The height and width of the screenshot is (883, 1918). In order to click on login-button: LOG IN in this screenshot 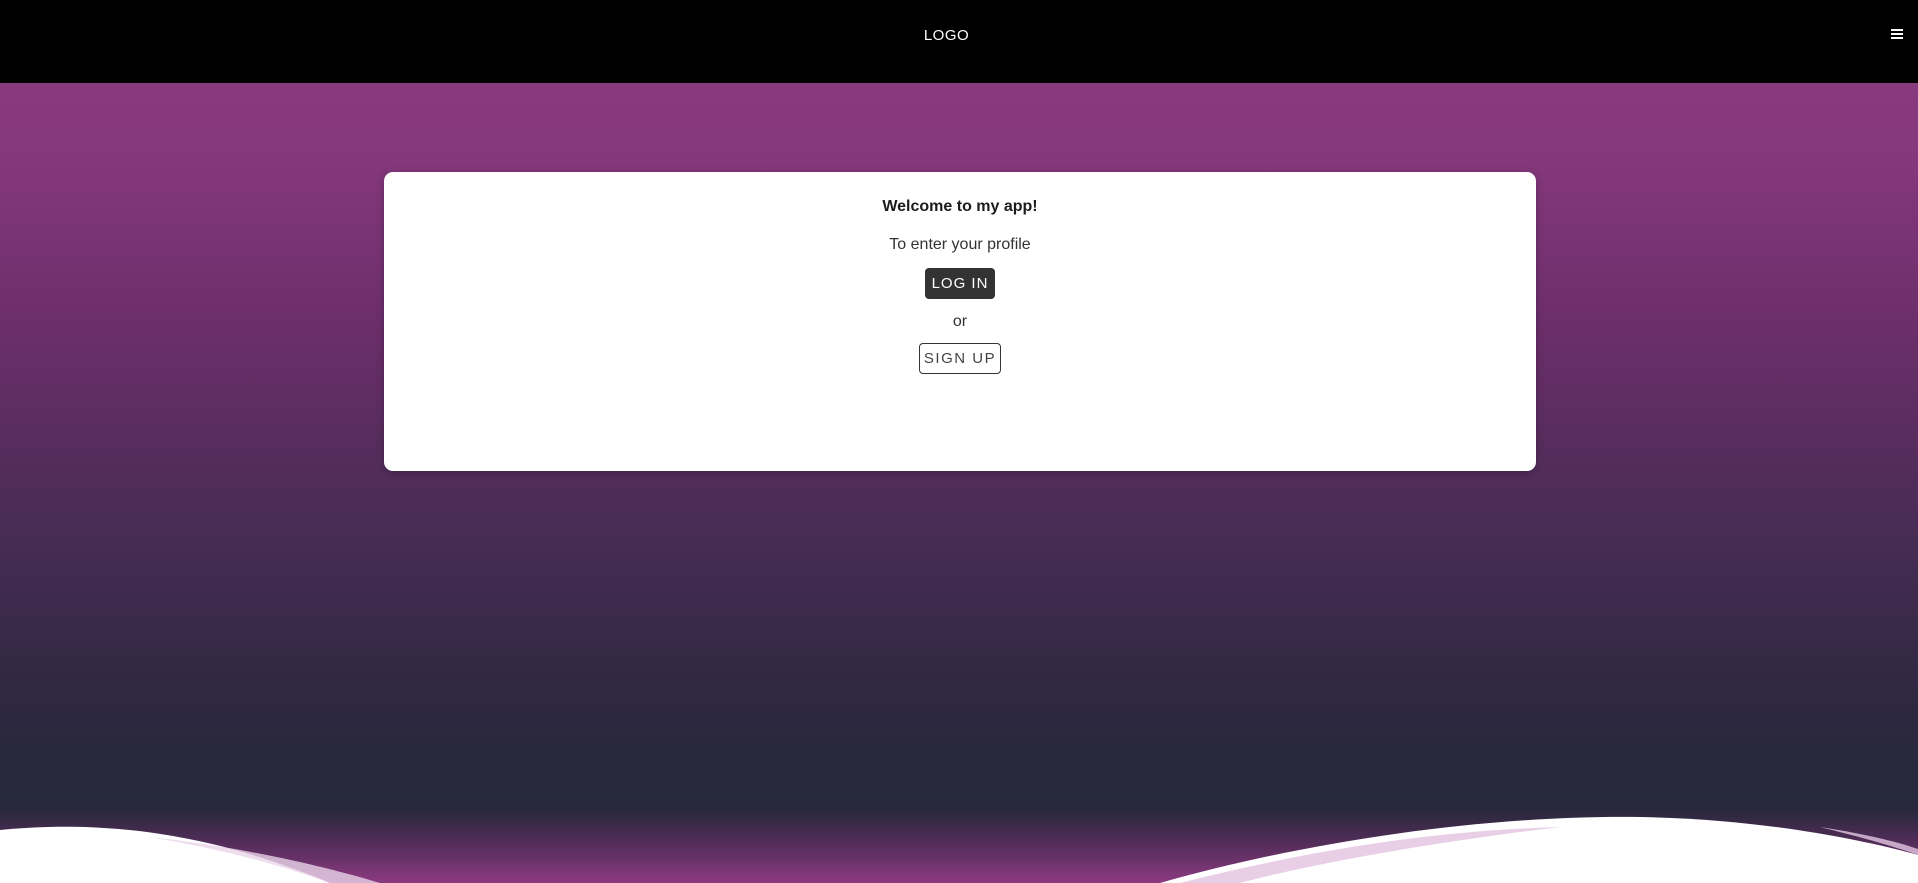, I will do `click(960, 283)`.